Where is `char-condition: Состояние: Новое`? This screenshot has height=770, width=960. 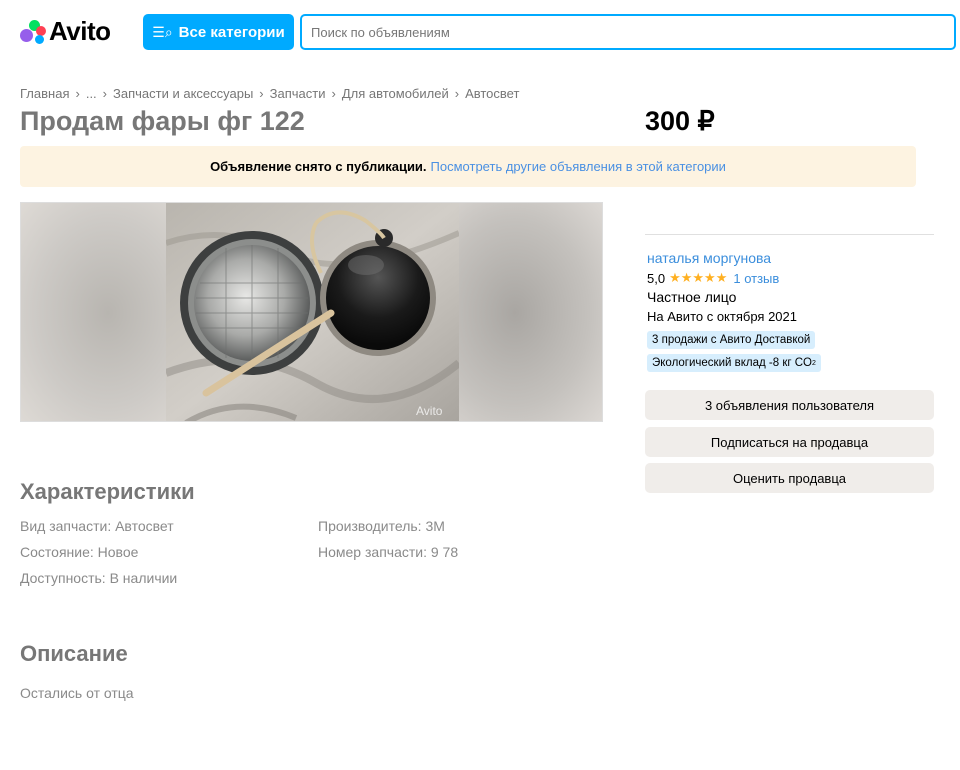
char-condition: Состояние: Новое is located at coordinates (79, 552).